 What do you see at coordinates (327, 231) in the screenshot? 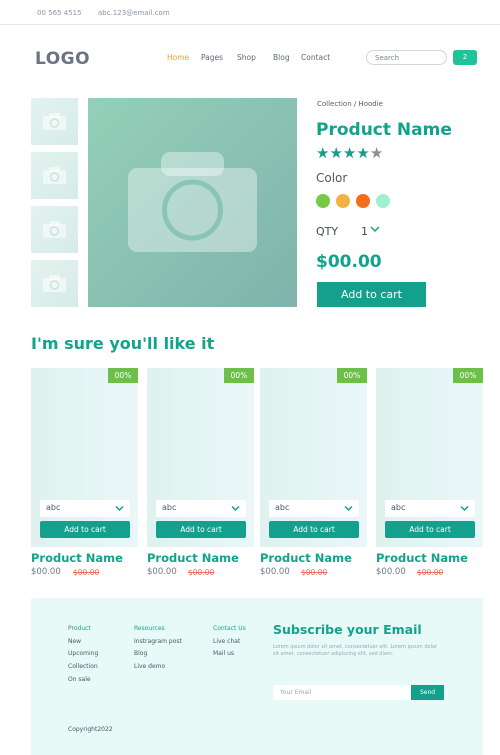
I see `qty-label: QTY` at bounding box center [327, 231].